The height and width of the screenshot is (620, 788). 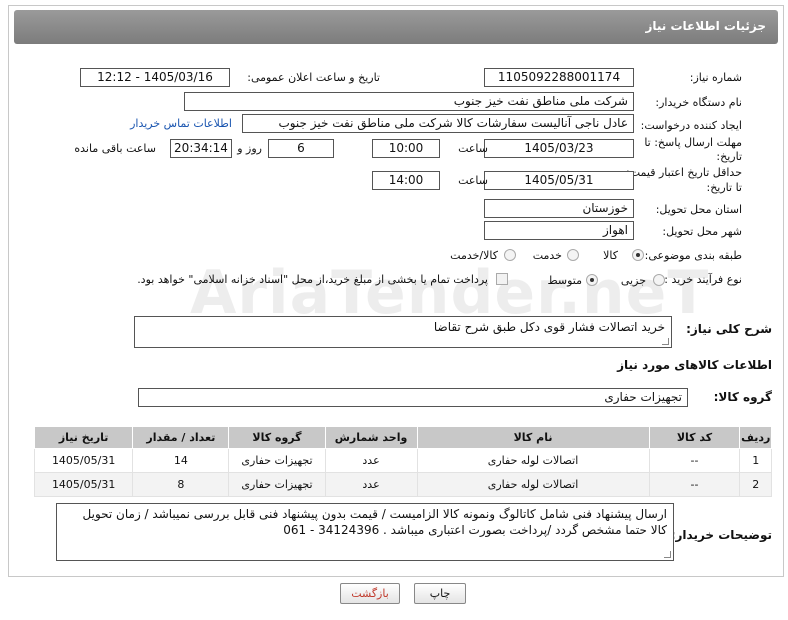 I want to click on purchase-radio-minor, so click(x=659, y=280).